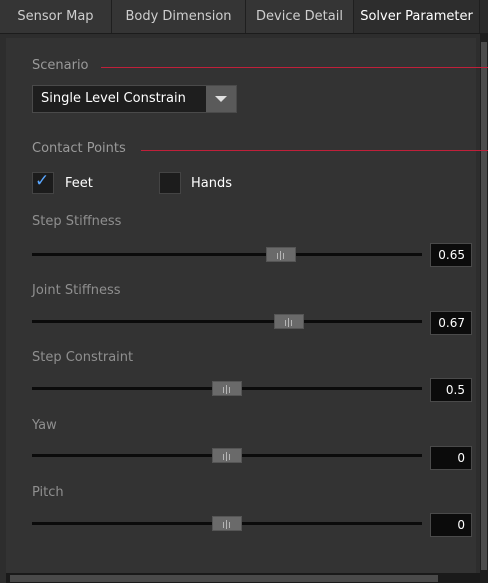 Image resolution: width=488 pixels, height=583 pixels. Describe the element at coordinates (294, 67) in the screenshot. I see `scenario-divider` at that location.